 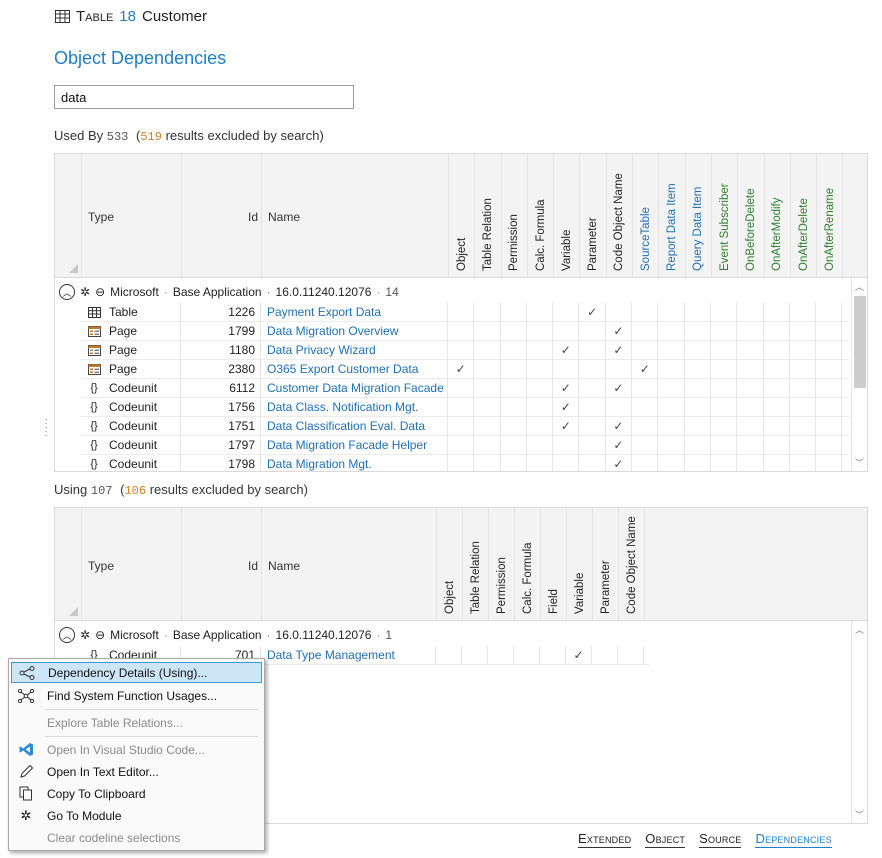 What do you see at coordinates (136, 837) in the screenshot?
I see `menu-item-clear-codeline-selections: Clear codeline selections` at bounding box center [136, 837].